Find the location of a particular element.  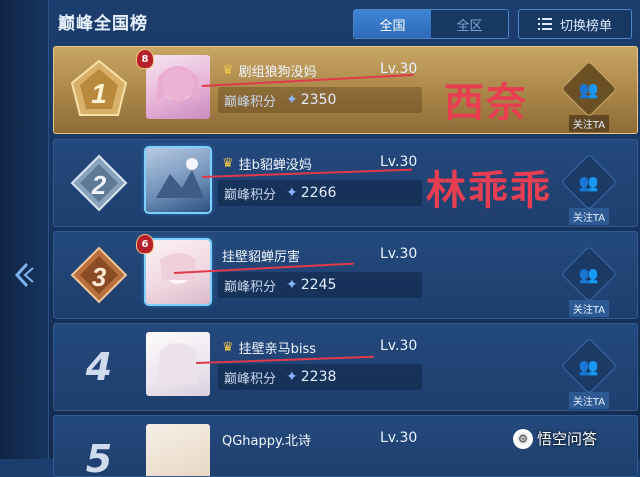

rank-number: 1 is located at coordinates (99, 93).